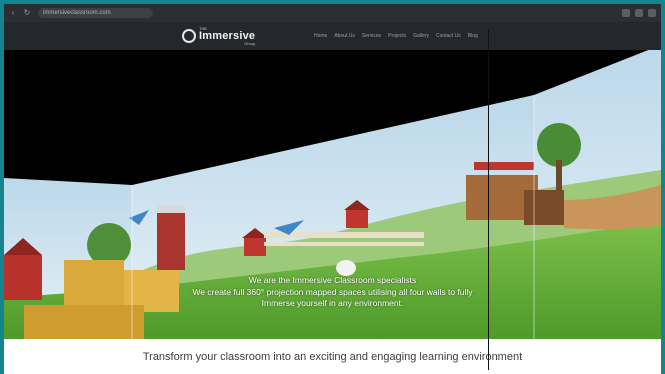 This screenshot has height=374, width=665. What do you see at coordinates (332, 13) in the screenshot?
I see `browser-toolbar: ‹ ↻ immersiveclassroom.com` at bounding box center [332, 13].